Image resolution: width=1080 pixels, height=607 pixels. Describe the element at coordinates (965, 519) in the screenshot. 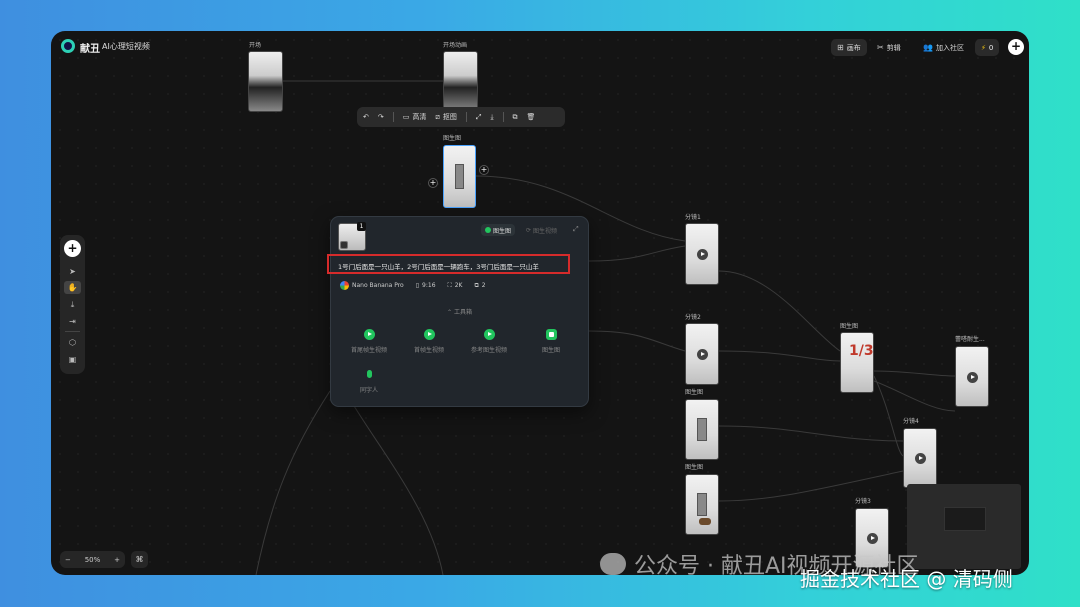

I see `minimap-viewport` at that location.